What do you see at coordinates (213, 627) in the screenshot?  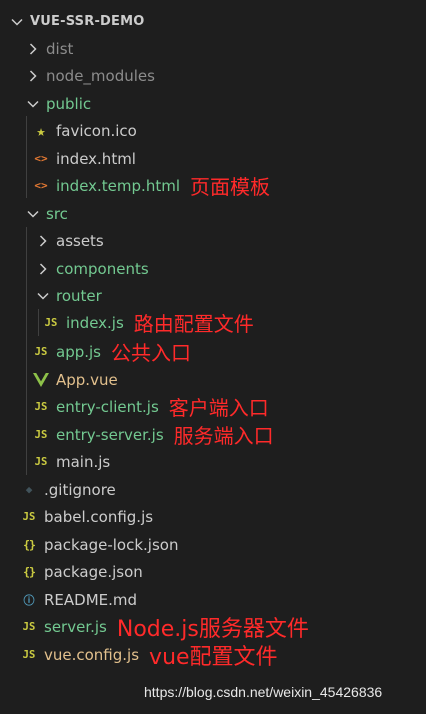 I see `tree-item-server-js: JS server.js Node.js服务器文件` at bounding box center [213, 627].